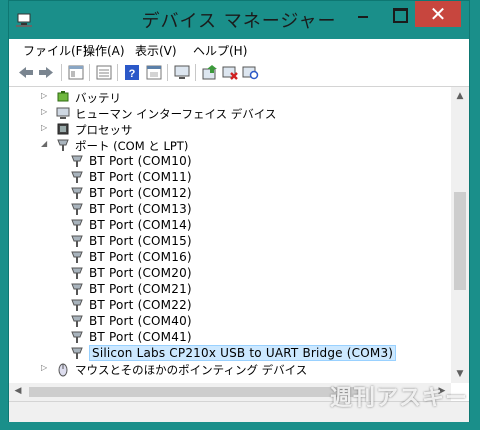 The width and height of the screenshot is (480, 430). I want to click on port-item-label: BT Port (COM15), so click(140, 241).